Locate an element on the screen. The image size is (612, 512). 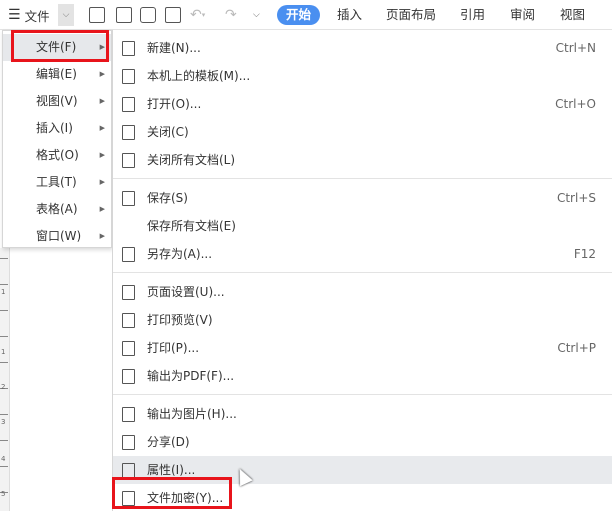
ruler-number: 3 is located at coordinates (3, 422).